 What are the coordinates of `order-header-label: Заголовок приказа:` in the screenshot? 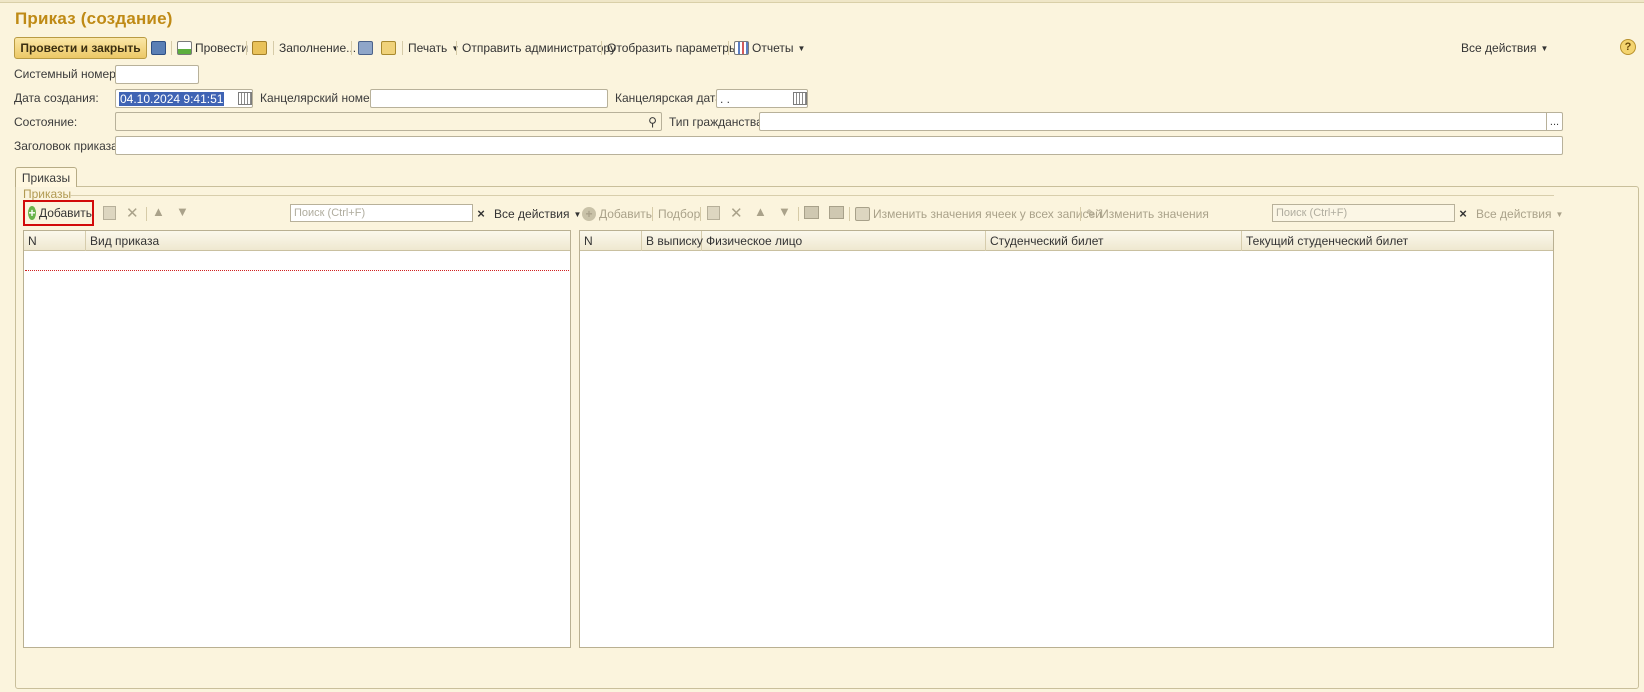 It's located at (68, 146).